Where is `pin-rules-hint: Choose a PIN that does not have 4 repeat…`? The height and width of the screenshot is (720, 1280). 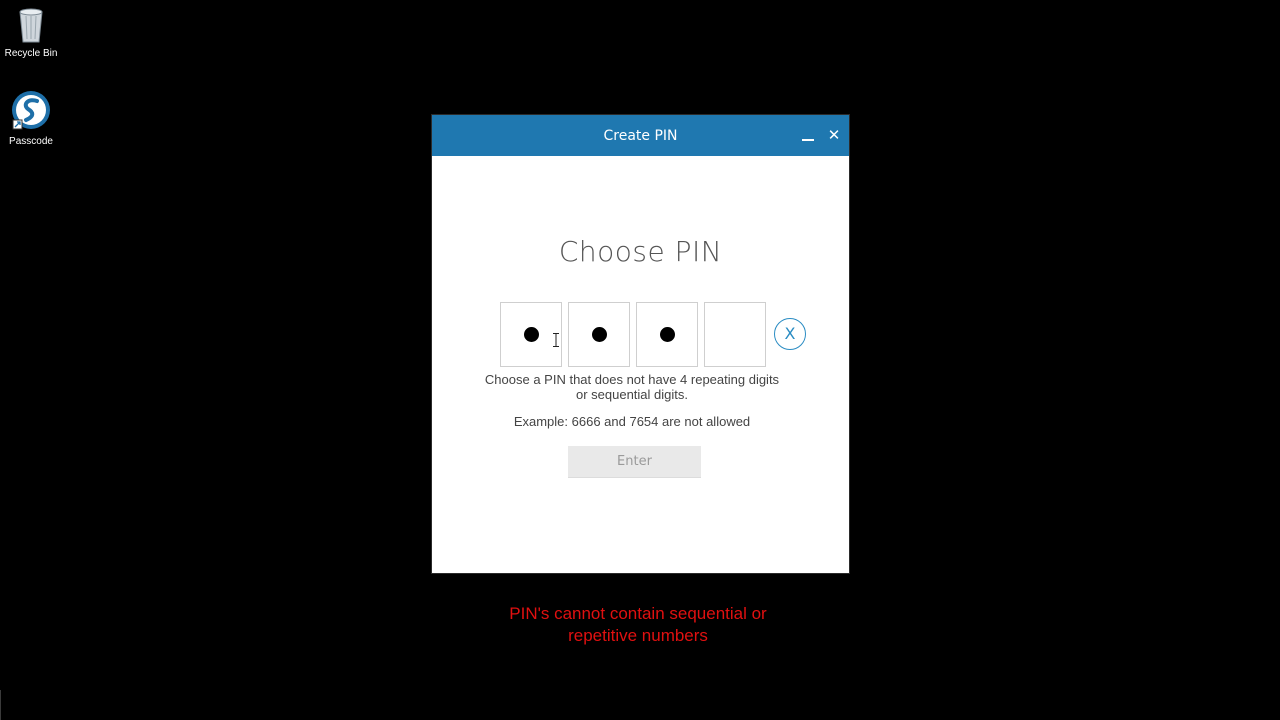
pin-rules-hint: Choose a PIN that does not have 4 repeat… is located at coordinates (632, 387).